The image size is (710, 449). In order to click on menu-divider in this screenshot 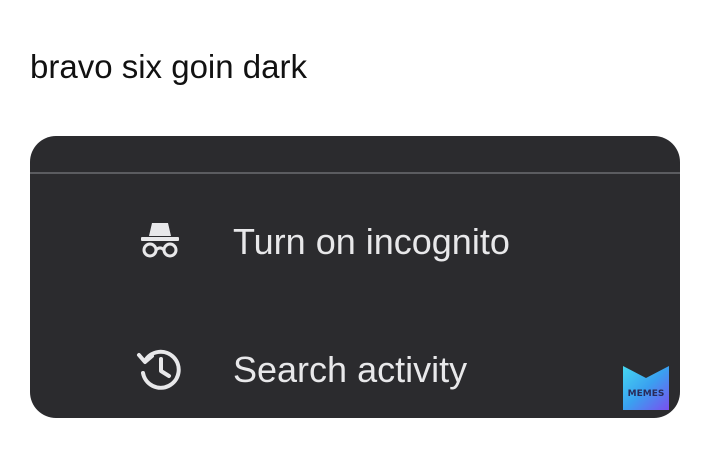, I will do `click(355, 173)`.